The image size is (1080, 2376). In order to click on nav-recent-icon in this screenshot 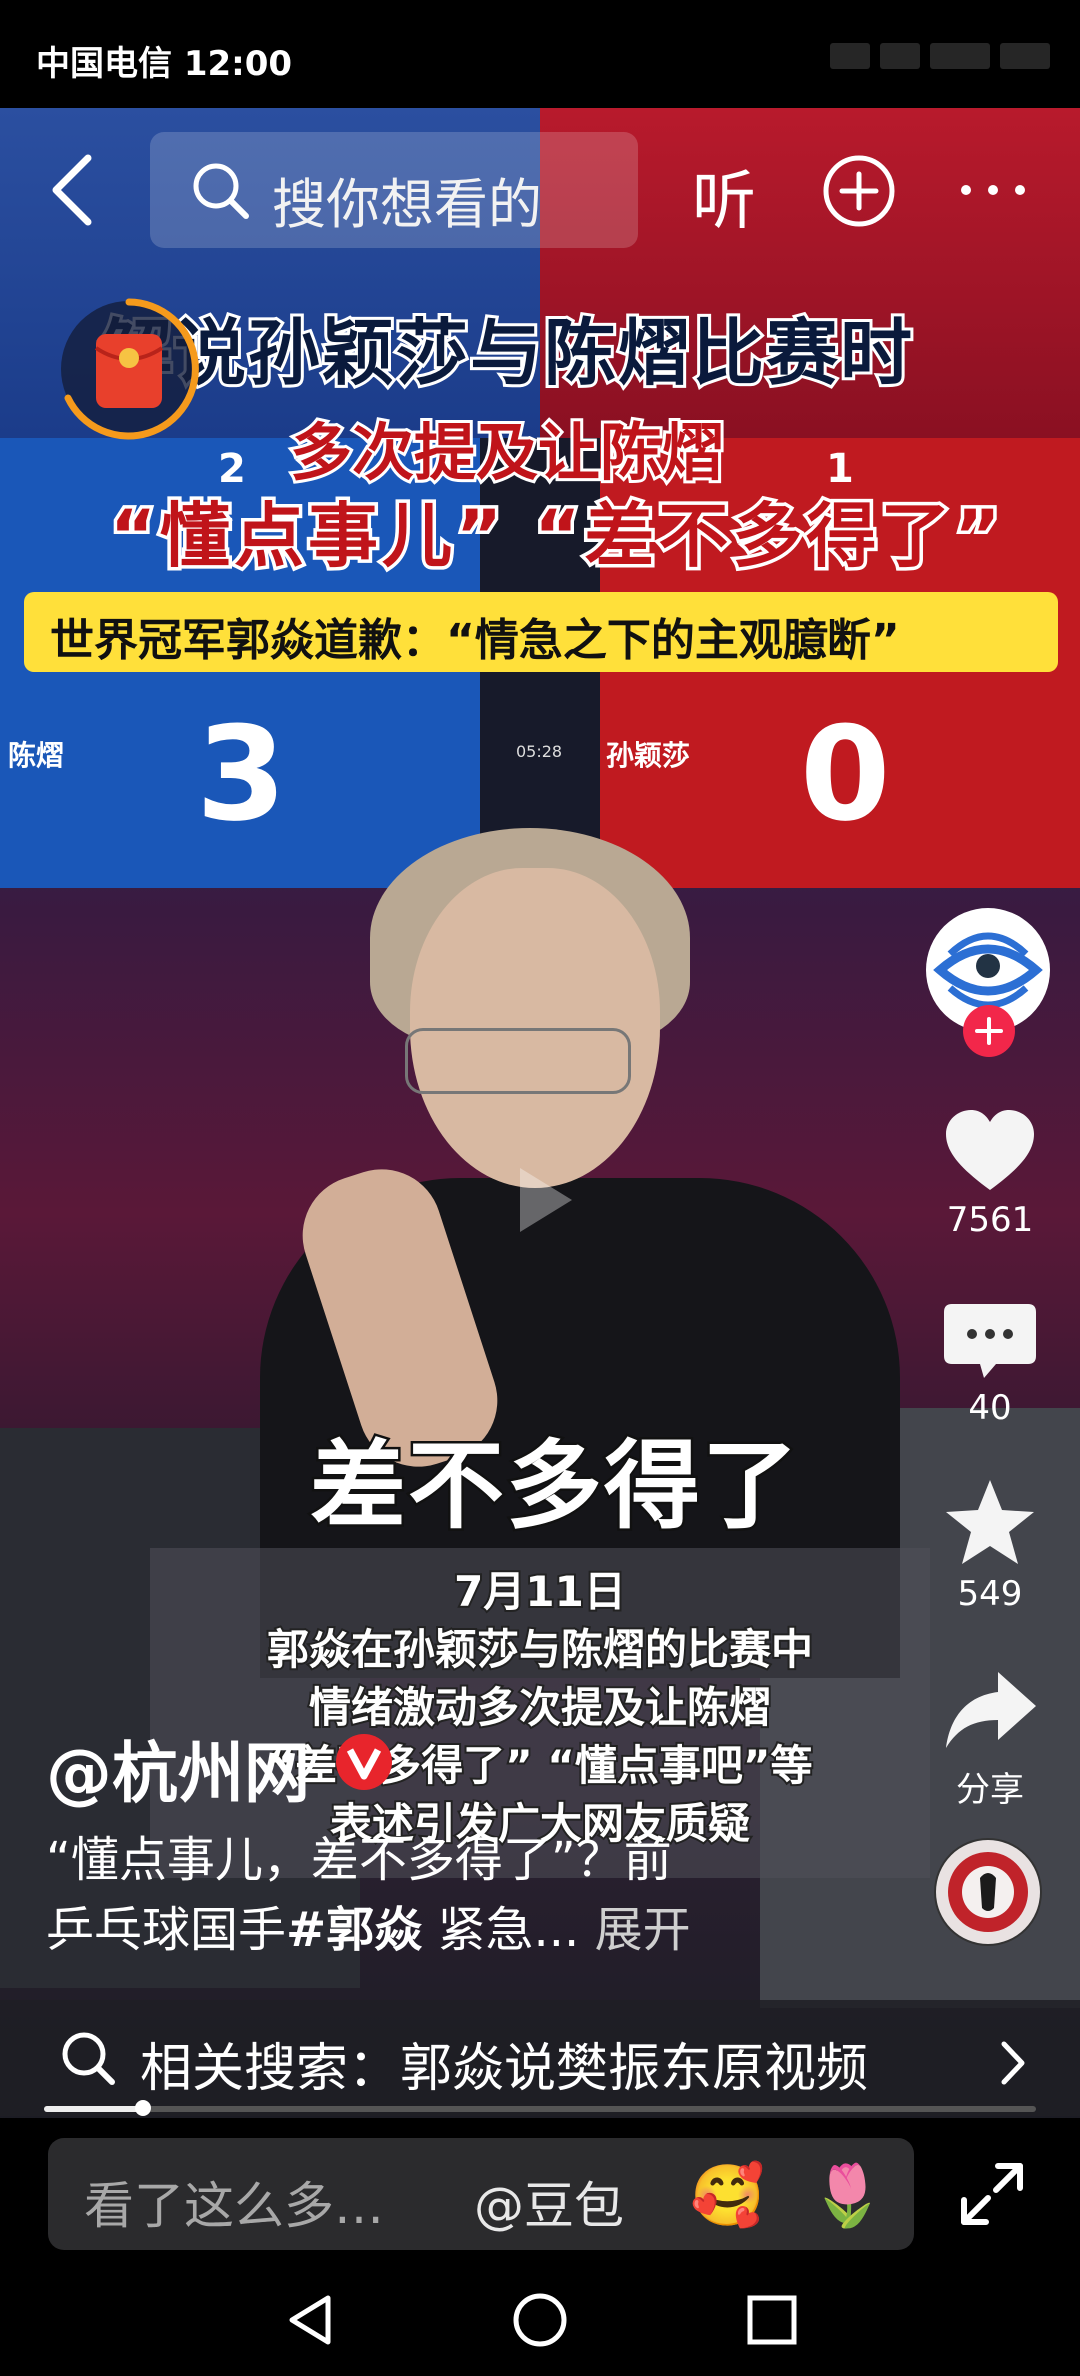, I will do `click(772, 2320)`.